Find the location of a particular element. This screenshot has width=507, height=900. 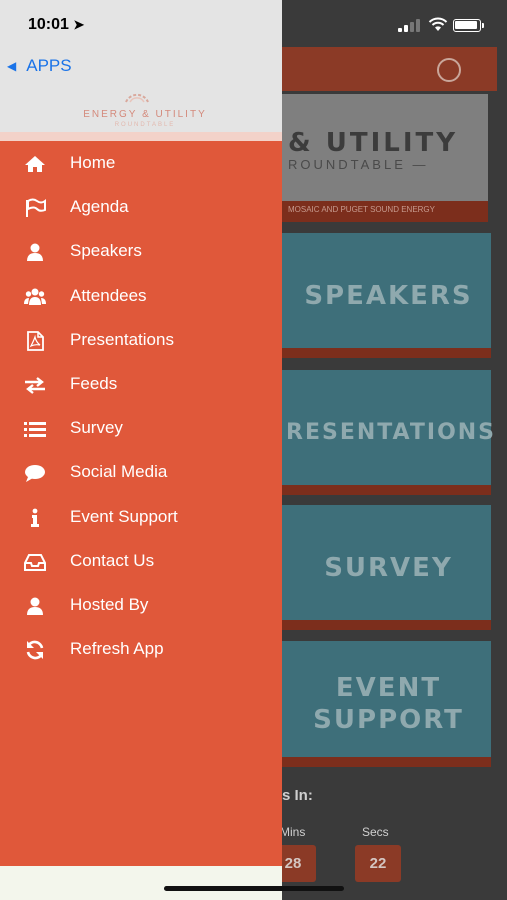

profile-icon is located at coordinates (449, 70).